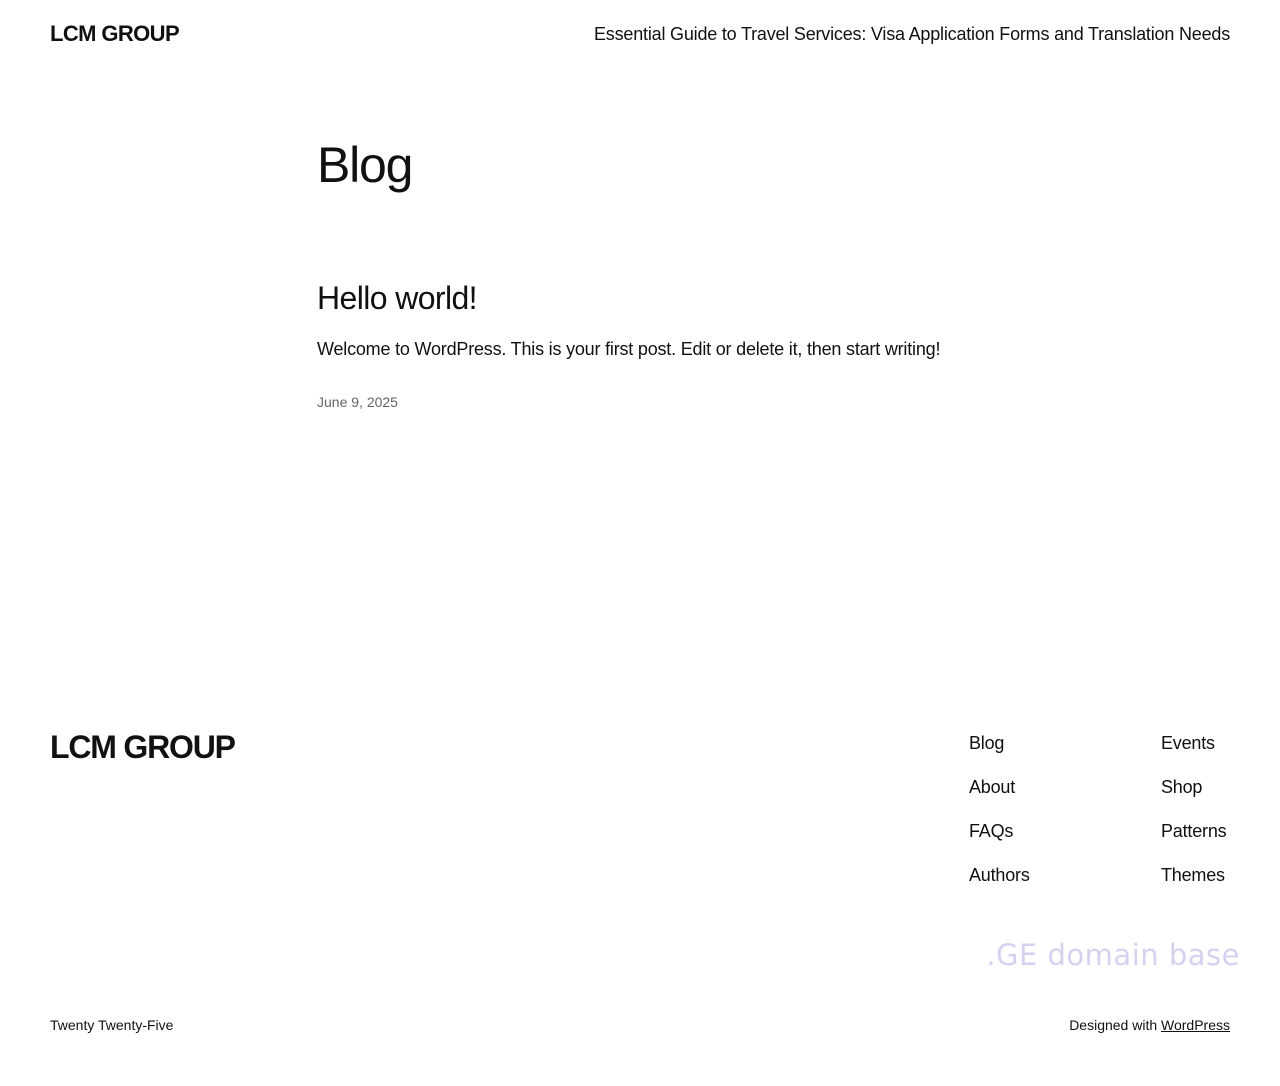 This screenshot has height=1086, width=1280. What do you see at coordinates (357, 402) in the screenshot?
I see `post-date: June 9, 2025` at bounding box center [357, 402].